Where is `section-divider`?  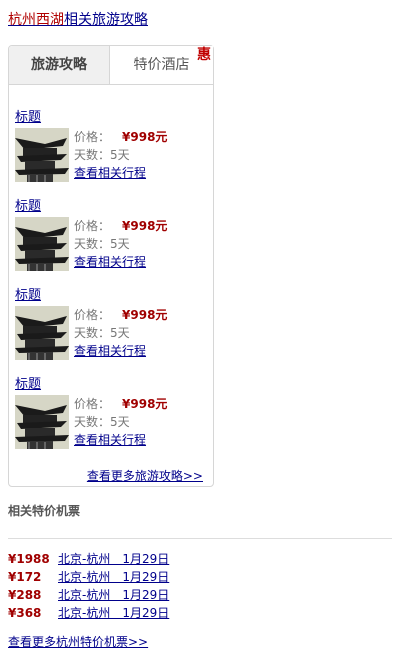
section-divider is located at coordinates (200, 538).